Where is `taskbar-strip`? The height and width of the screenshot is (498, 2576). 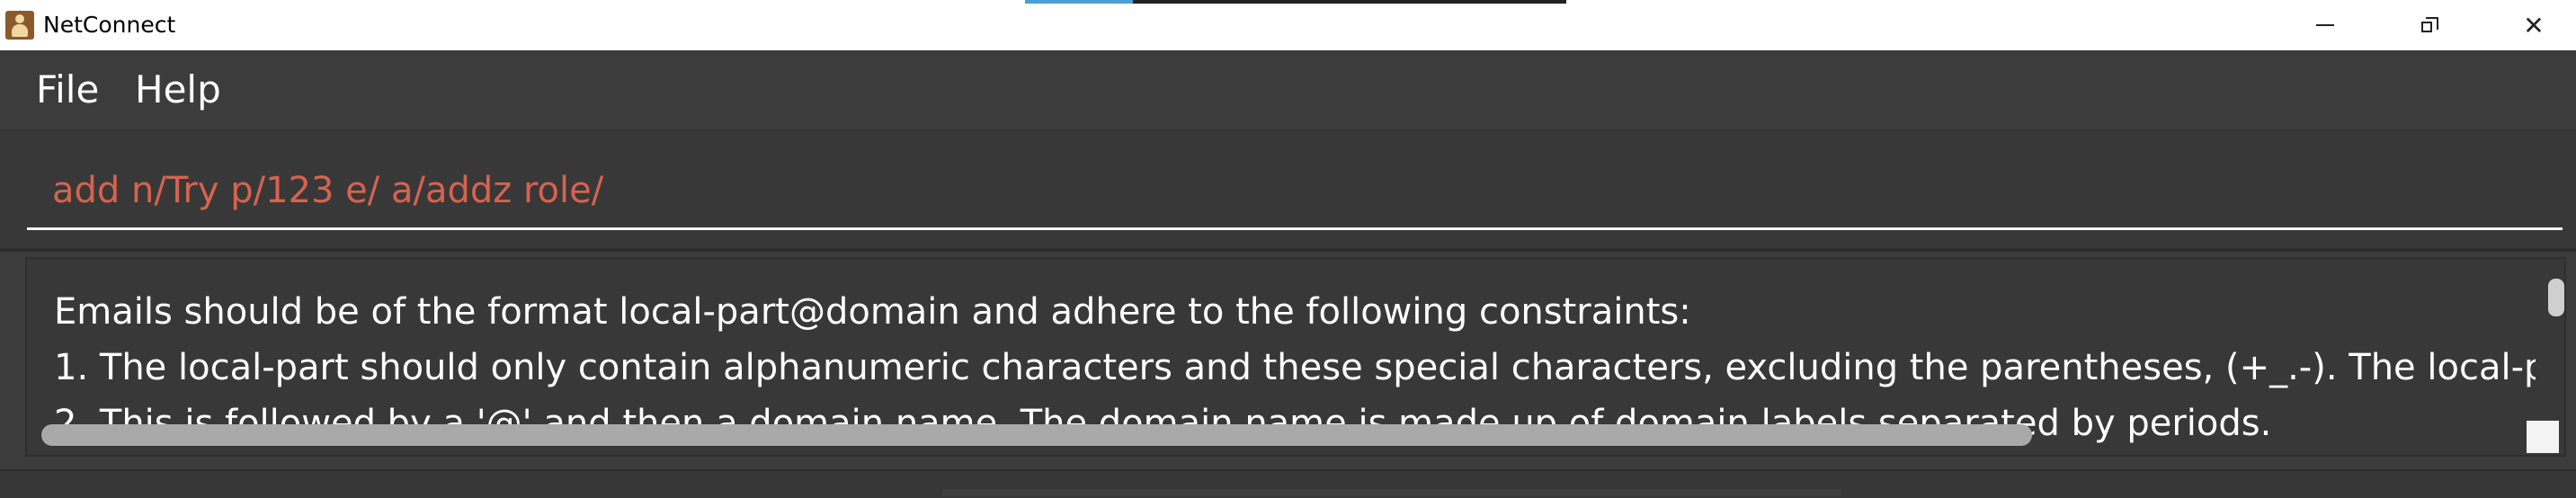
taskbar-strip is located at coordinates (1350, 2).